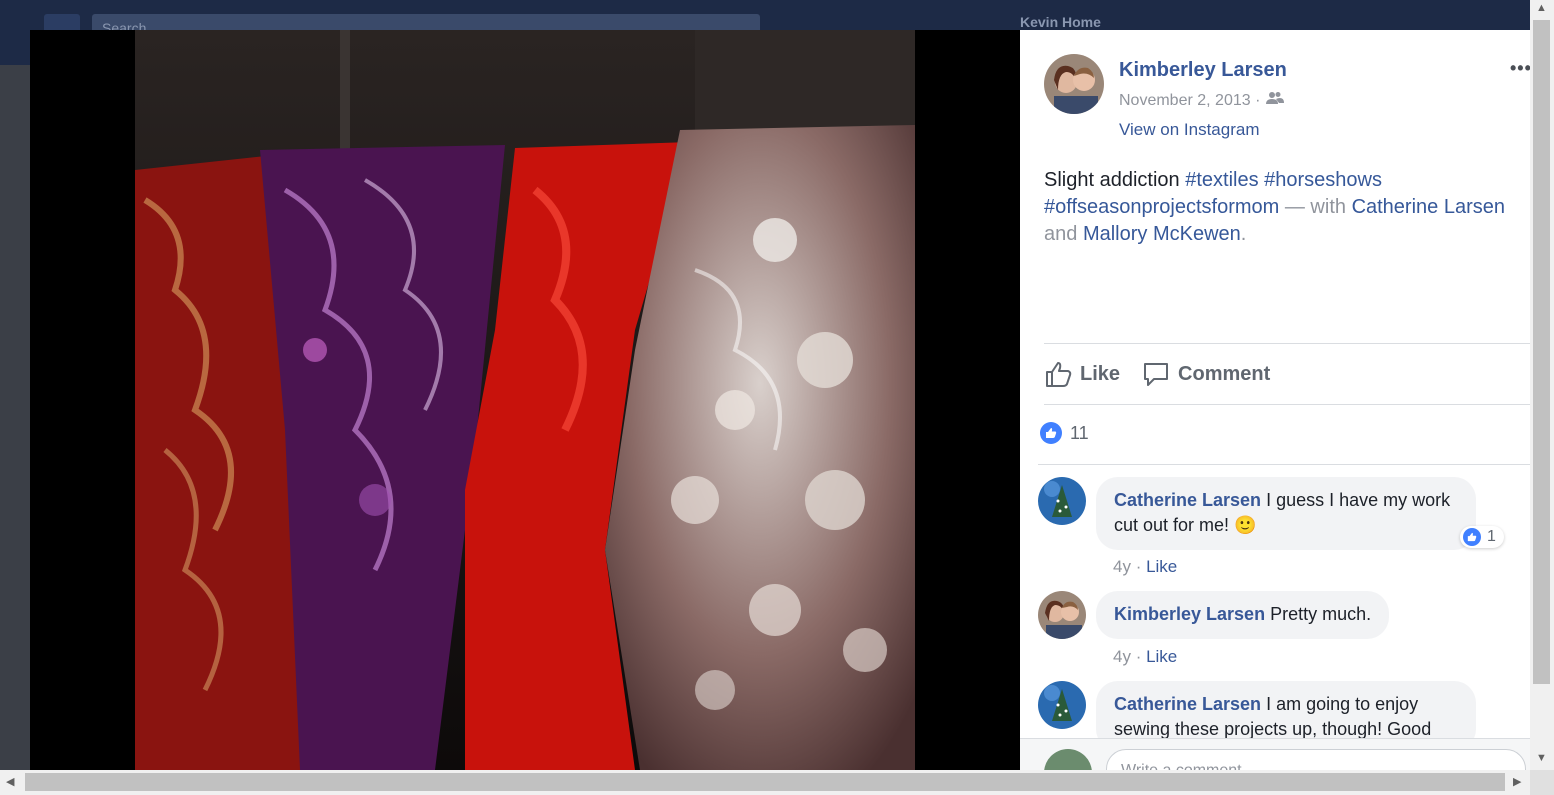 The width and height of the screenshot is (1554, 795). Describe the element at coordinates (1079, 432) in the screenshot. I see `like-count: 11` at that location.